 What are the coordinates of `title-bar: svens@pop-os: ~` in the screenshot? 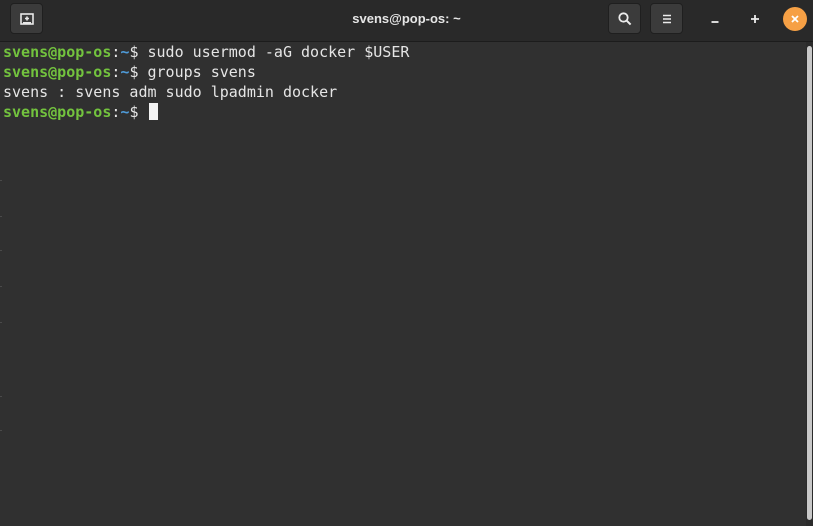 It's located at (406, 21).